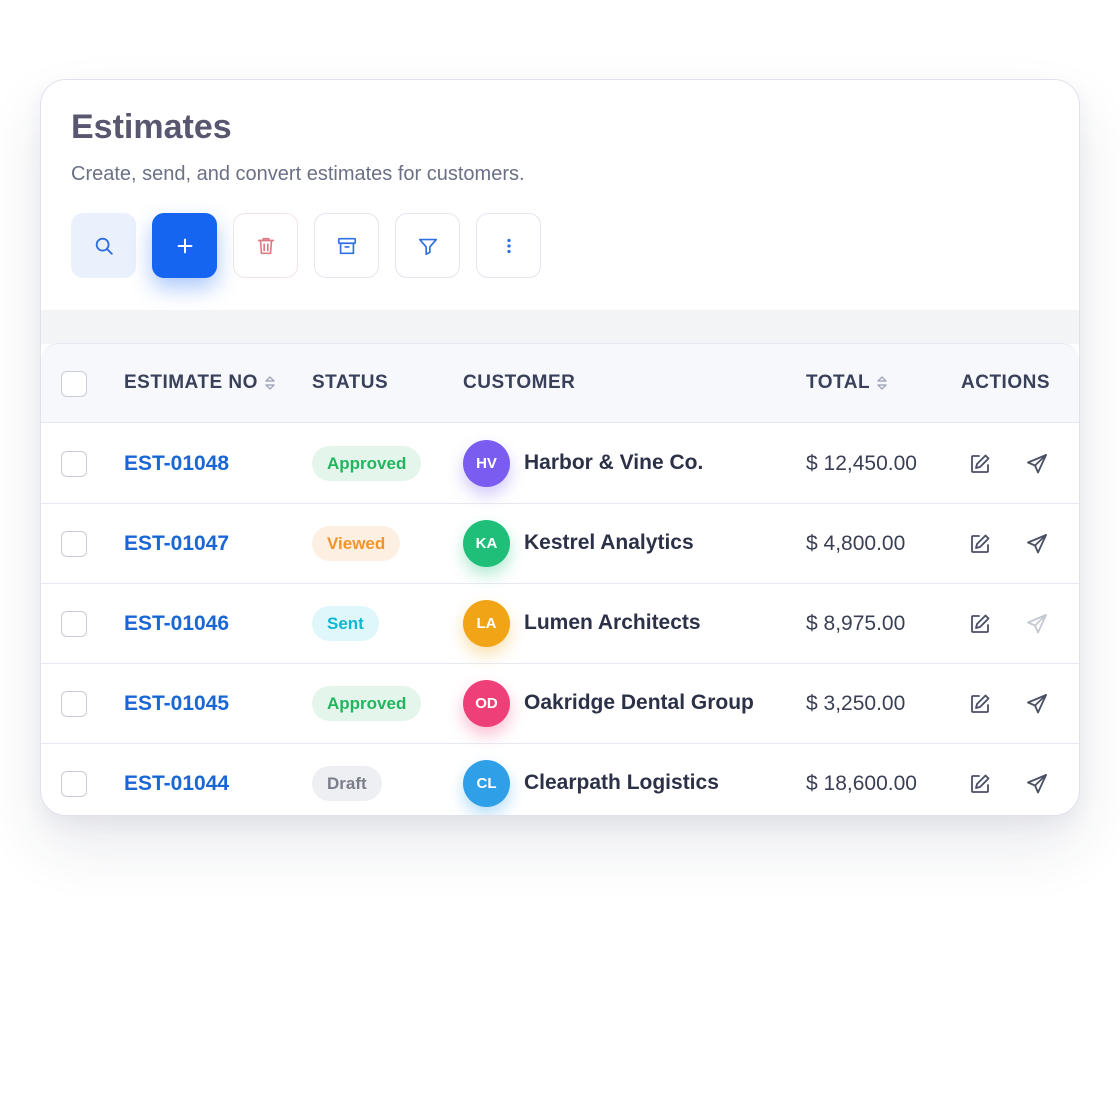 The image size is (1120, 1120). Describe the element at coordinates (856, 543) in the screenshot. I see `estimate-total: $ 4,800.00` at that location.